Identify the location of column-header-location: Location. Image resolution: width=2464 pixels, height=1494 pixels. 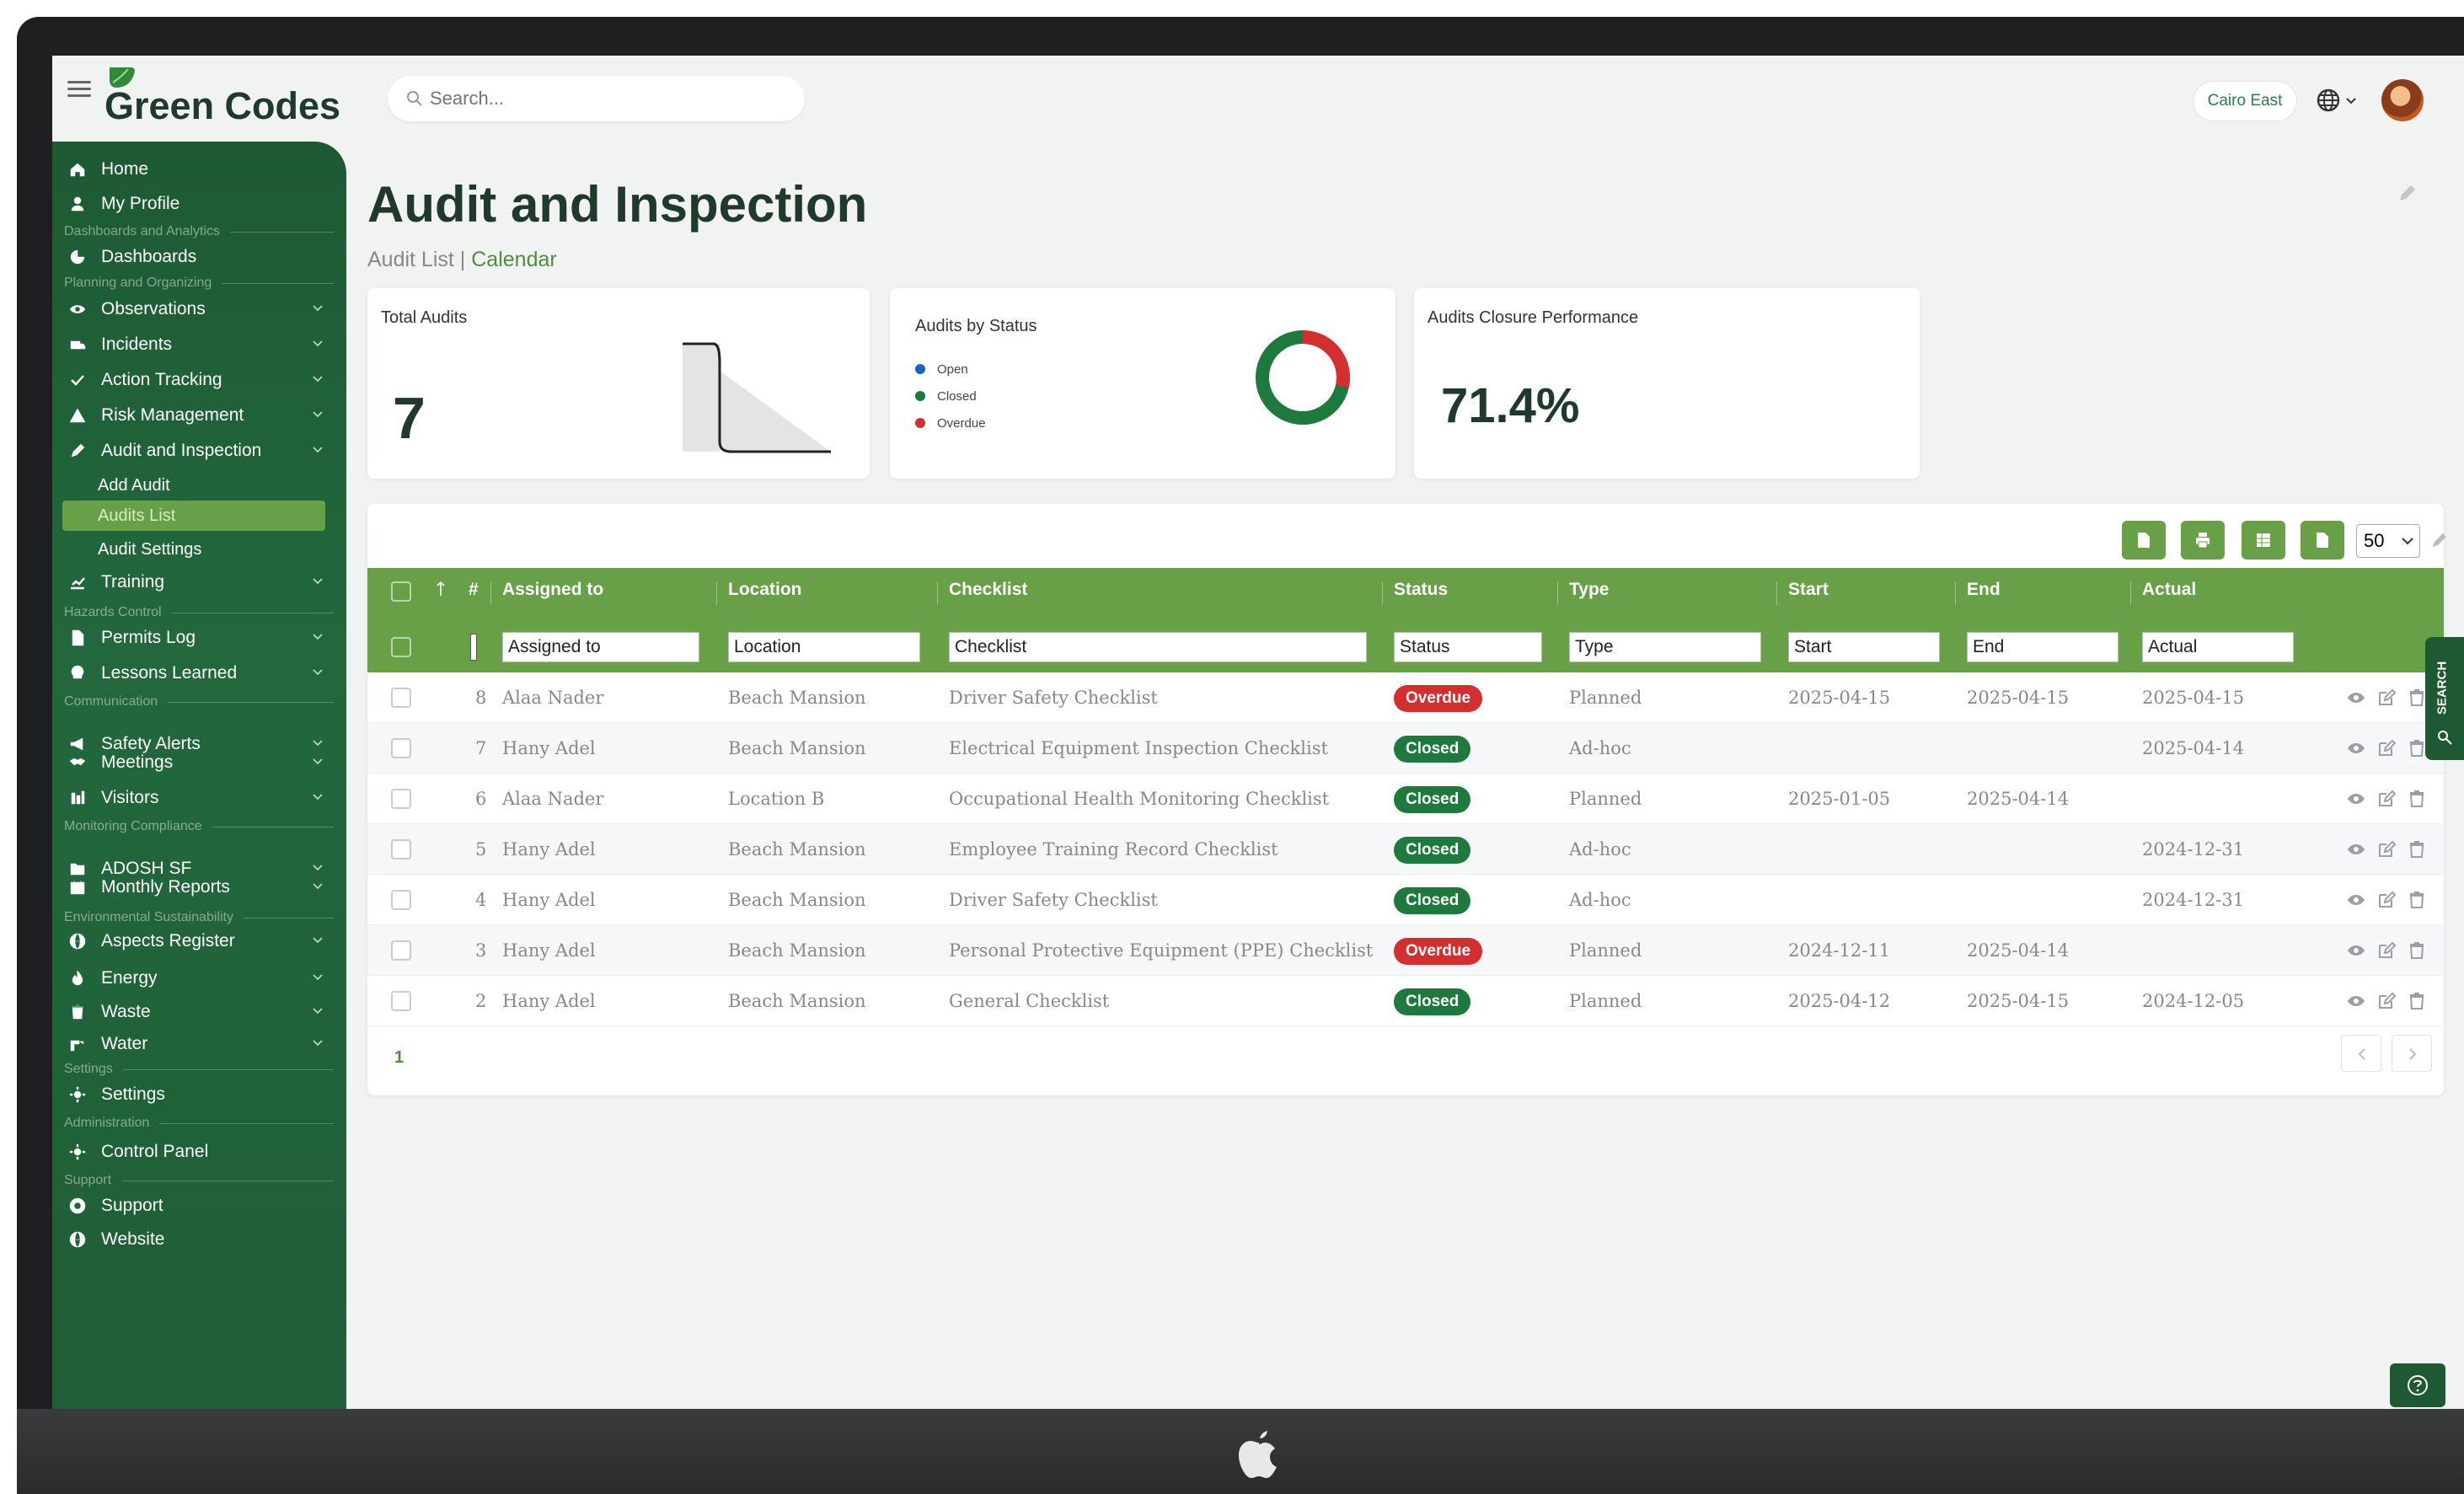
(765, 590).